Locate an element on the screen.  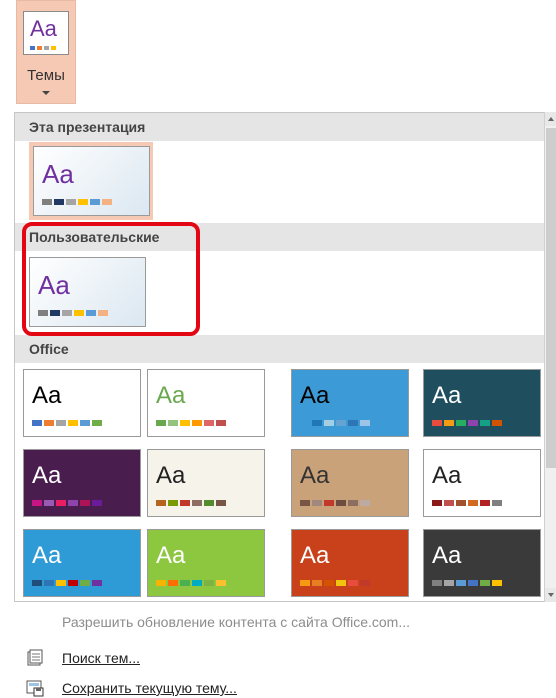
gallery-scrollbar is located at coordinates (550, 357).